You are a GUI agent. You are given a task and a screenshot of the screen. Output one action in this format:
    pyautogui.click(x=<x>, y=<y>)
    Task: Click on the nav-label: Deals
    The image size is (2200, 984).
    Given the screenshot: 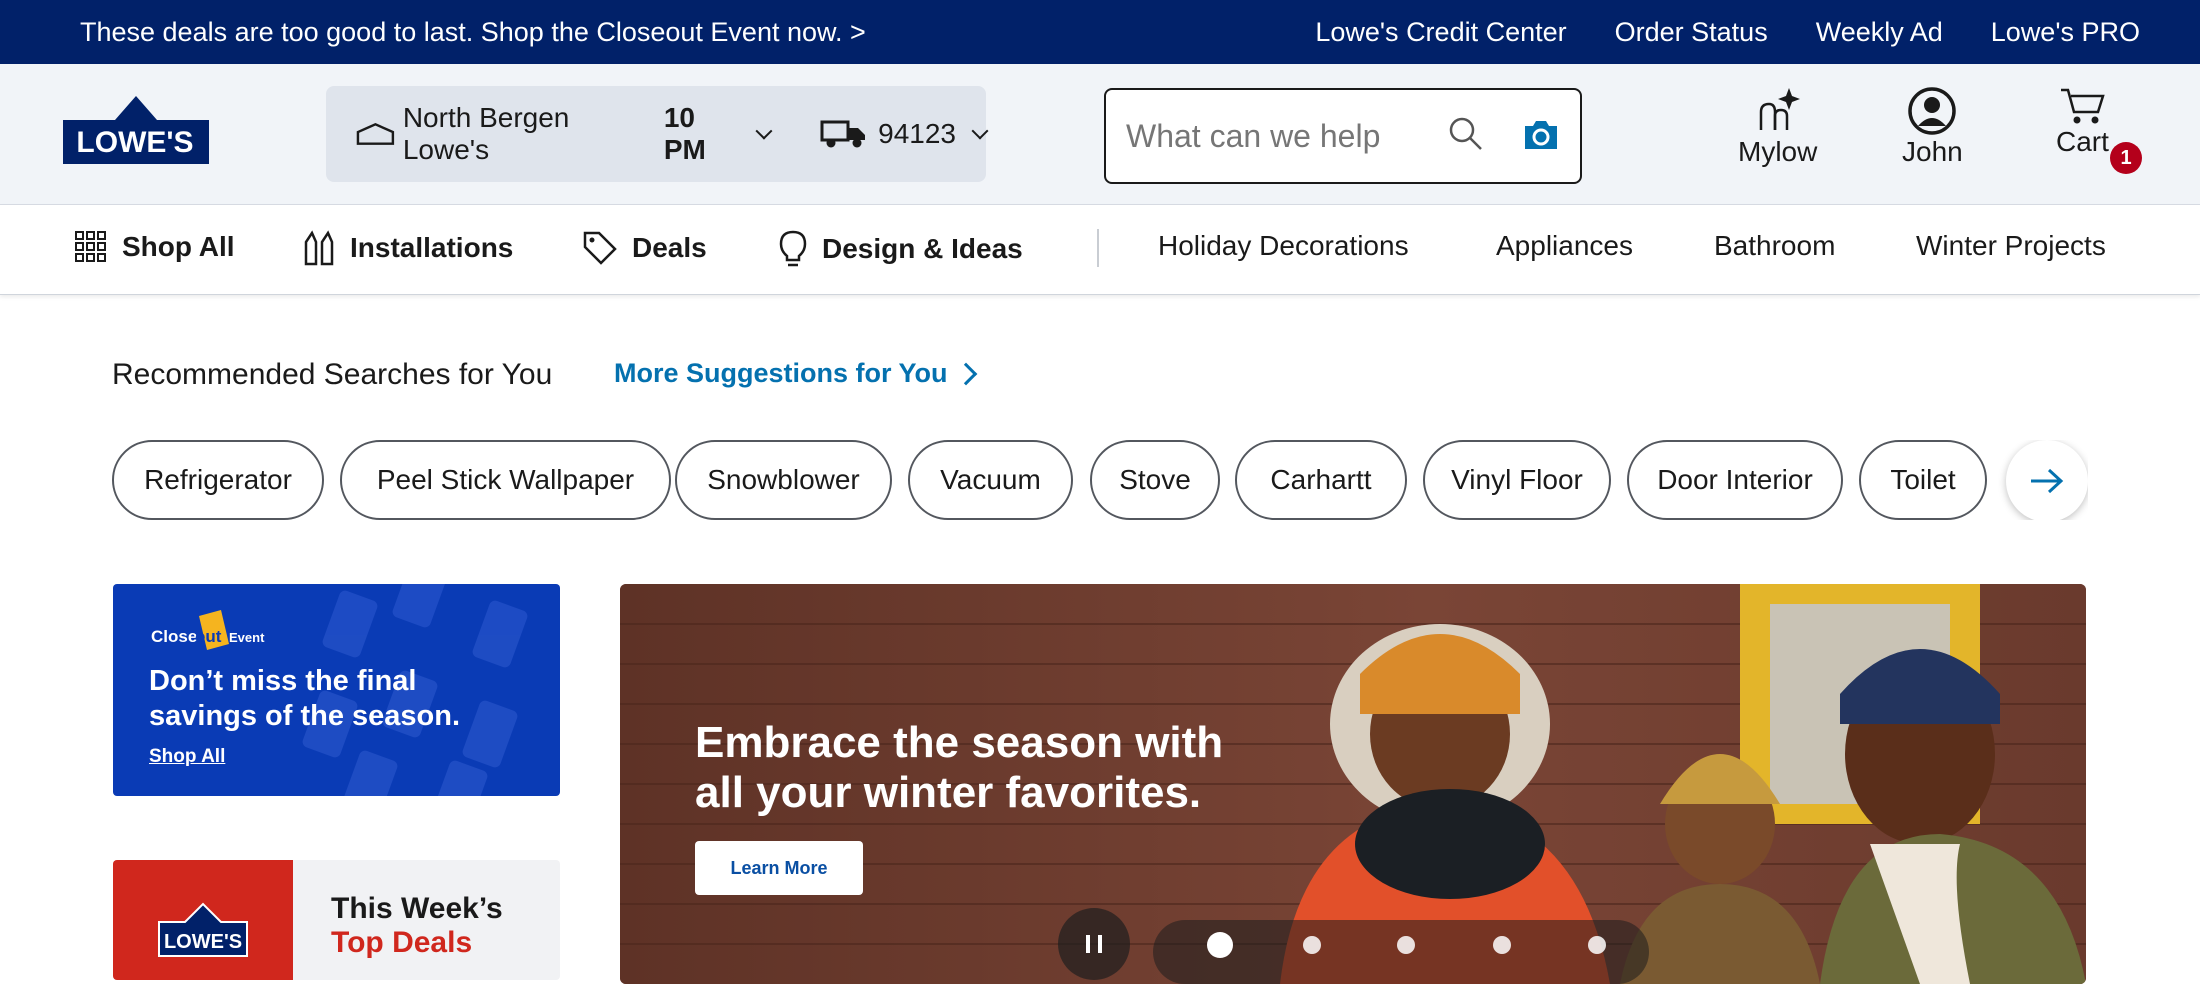 What is the action you would take?
    pyautogui.click(x=669, y=247)
    